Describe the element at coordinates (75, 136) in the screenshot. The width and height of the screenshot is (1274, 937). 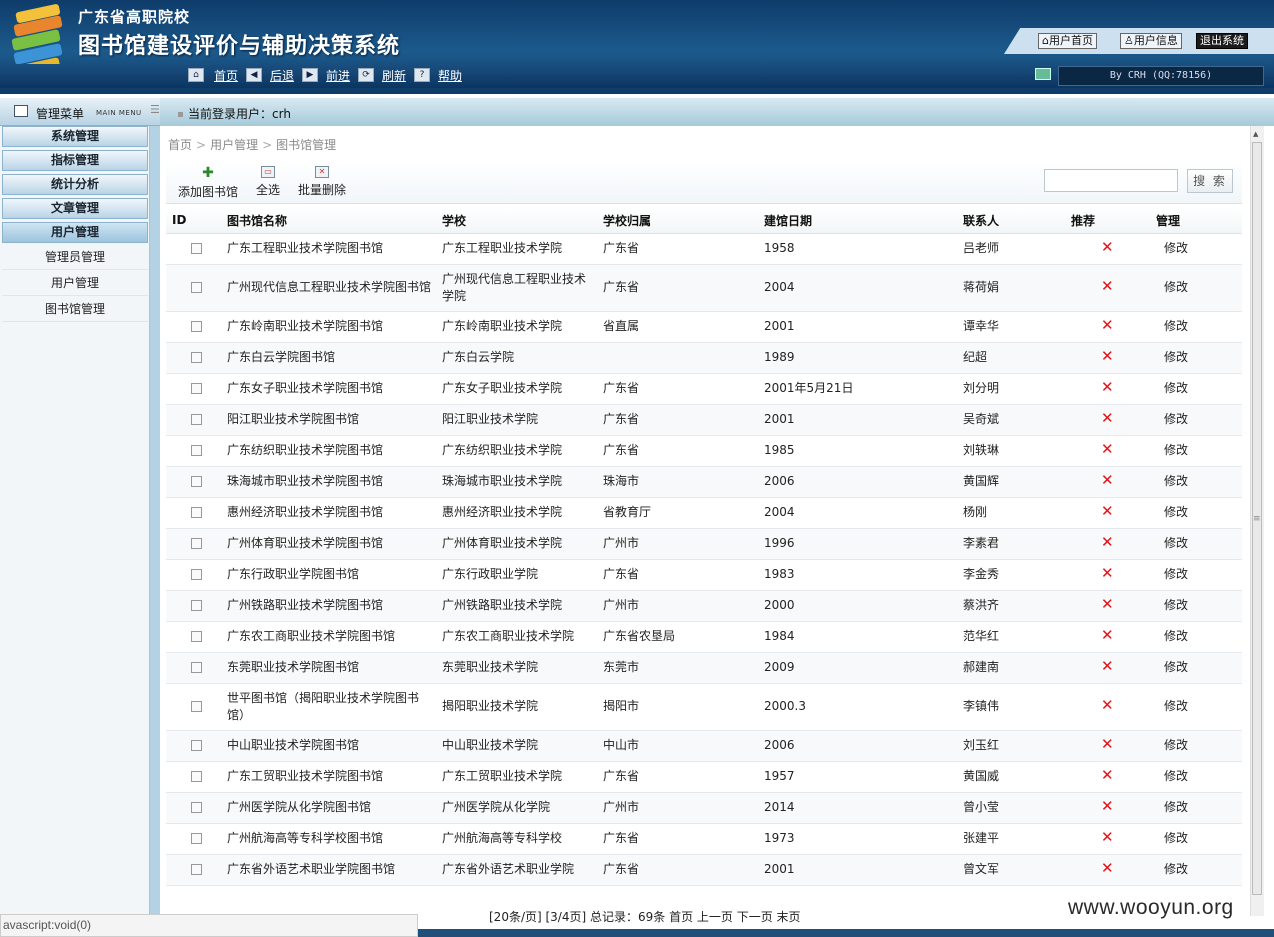
I see `sidebar-section-system: 系统管理` at that location.